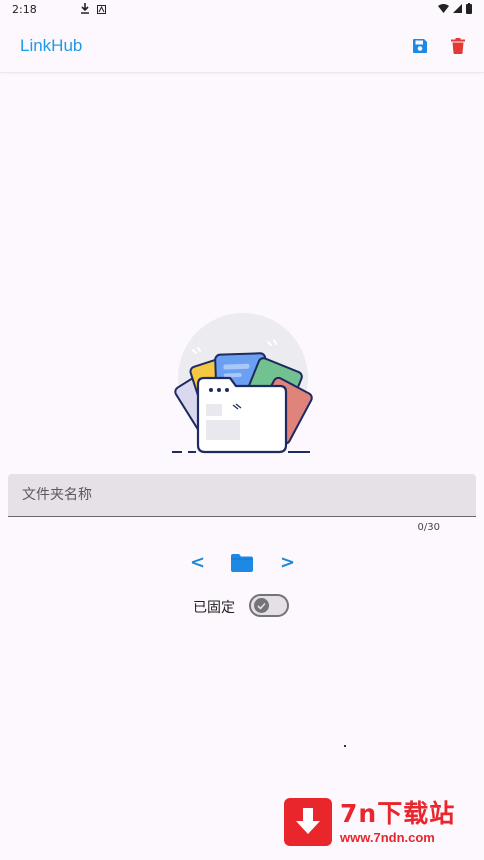 The height and width of the screenshot is (860, 484). I want to click on pin-toggle, so click(269, 605).